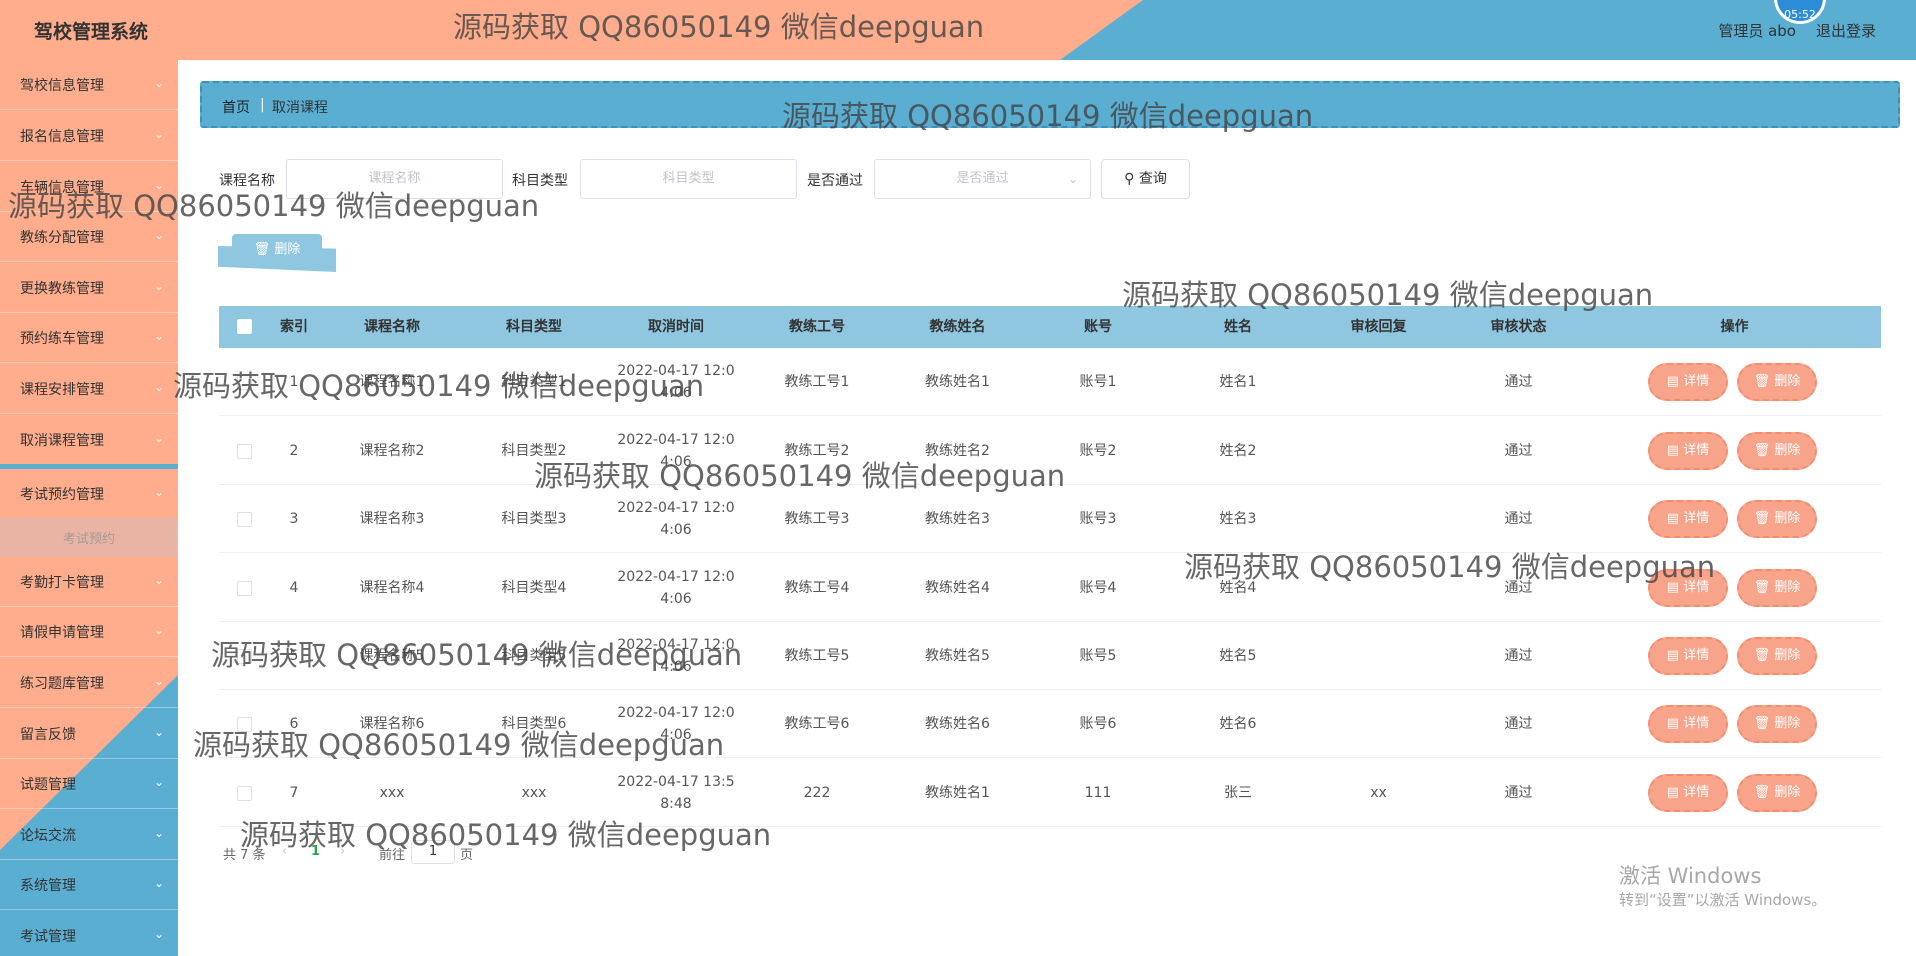  What do you see at coordinates (89, 389) in the screenshot?
I see `sidebar-item-course-schedule: 课程安排管理 ⌄` at bounding box center [89, 389].